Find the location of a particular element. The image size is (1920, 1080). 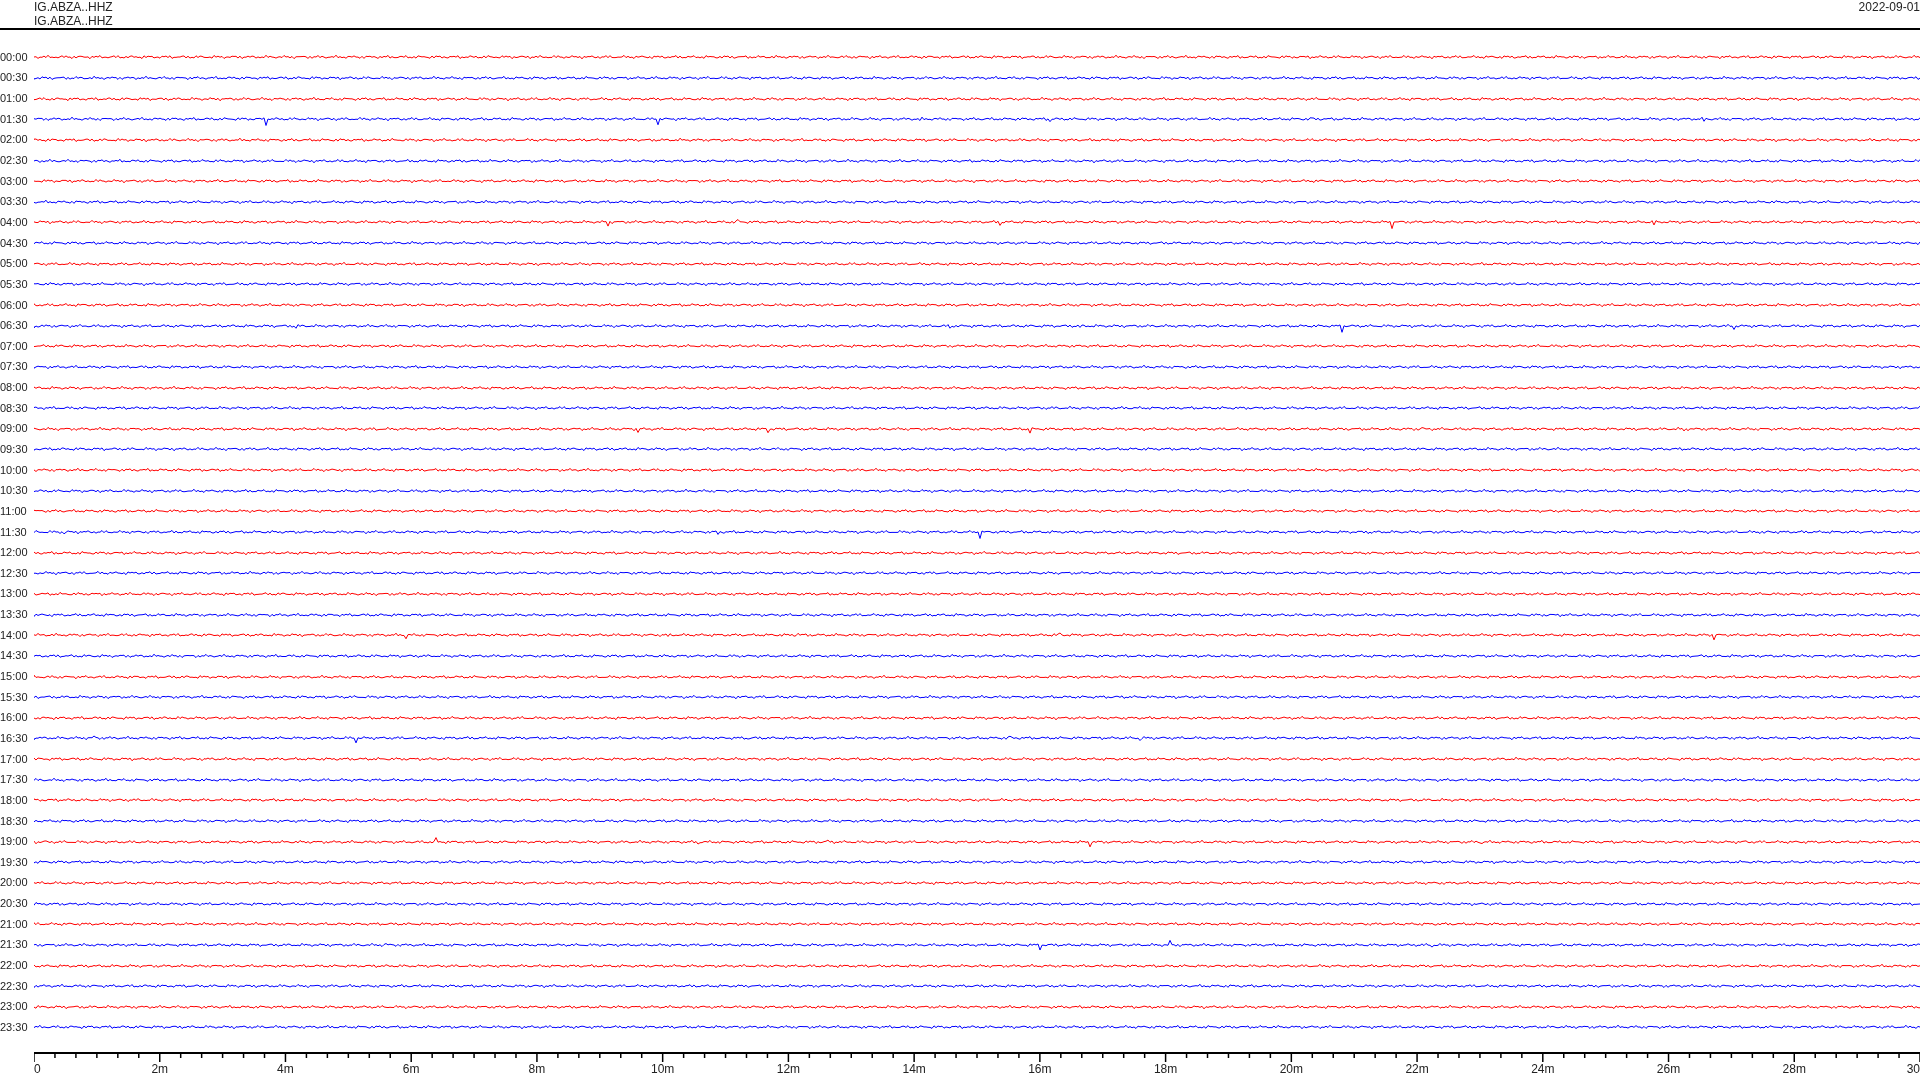

time-label: 19:30 is located at coordinates (14, 862).